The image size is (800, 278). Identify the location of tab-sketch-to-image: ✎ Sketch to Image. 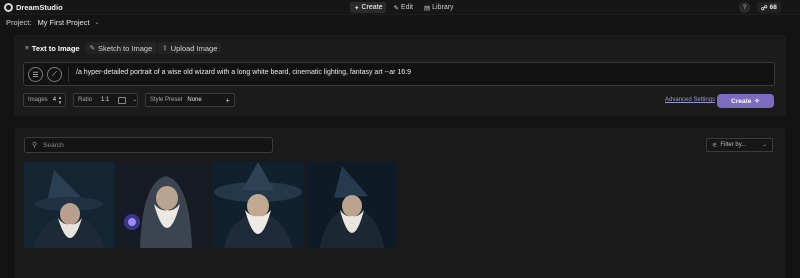
(121, 48).